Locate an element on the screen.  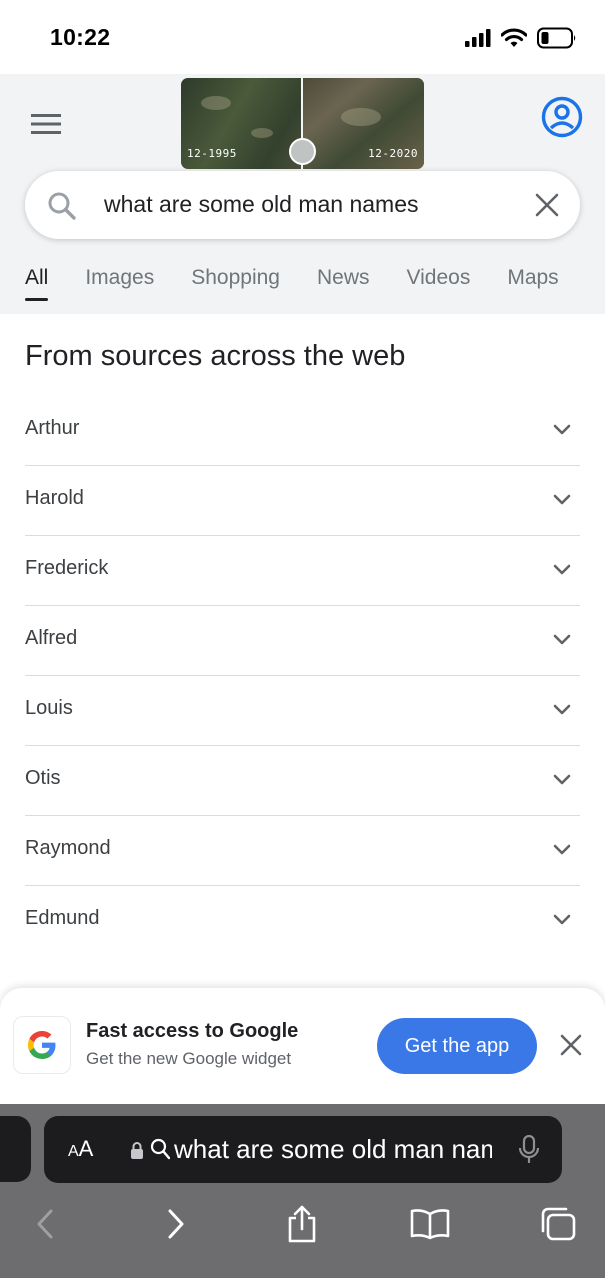
list-item: Raymond is located at coordinates (302, 851).